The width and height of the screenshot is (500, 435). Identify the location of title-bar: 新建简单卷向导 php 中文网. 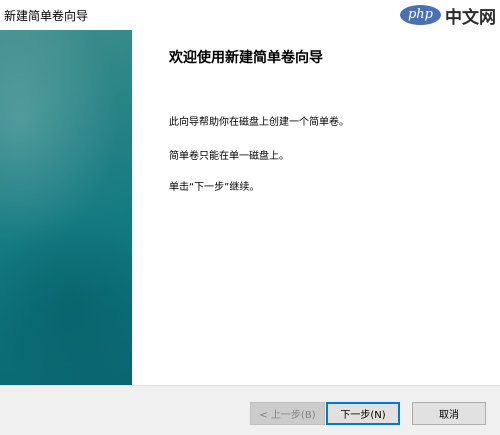
(250, 15).